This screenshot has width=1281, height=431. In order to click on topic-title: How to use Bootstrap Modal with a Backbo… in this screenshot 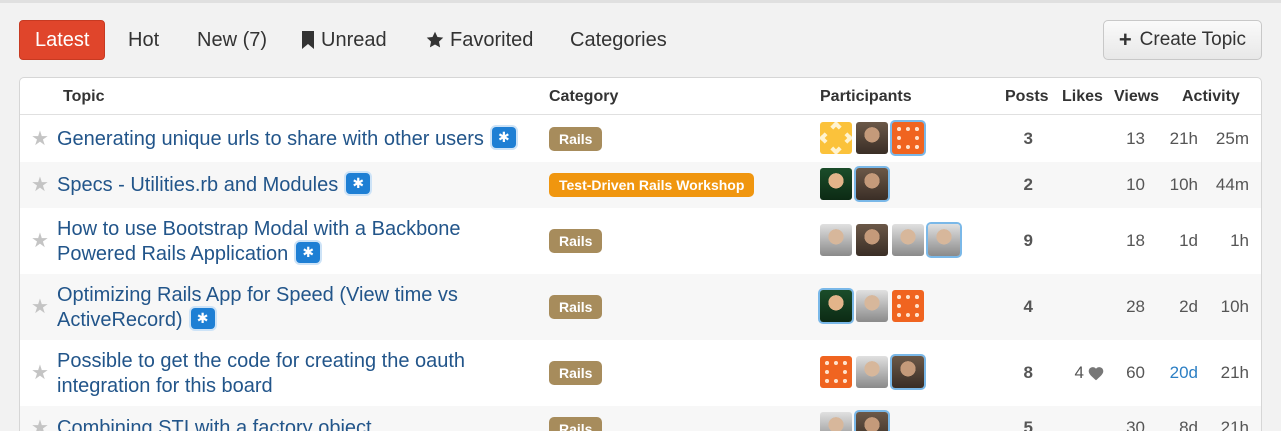, I will do `click(287, 242)`.